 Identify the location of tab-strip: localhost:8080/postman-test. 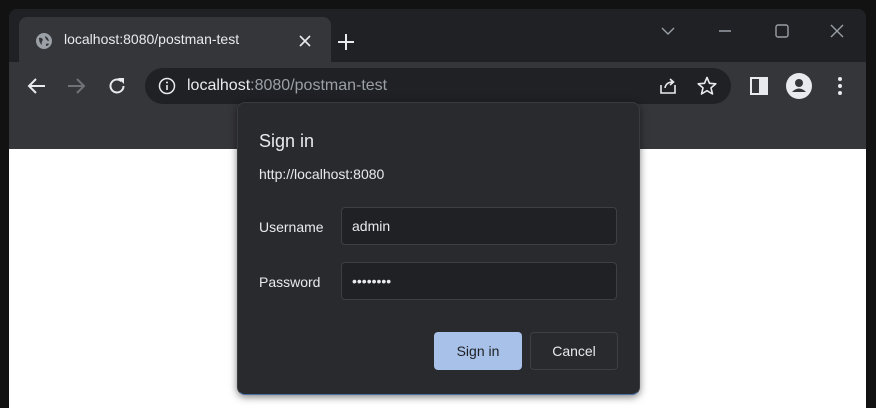
(437, 35).